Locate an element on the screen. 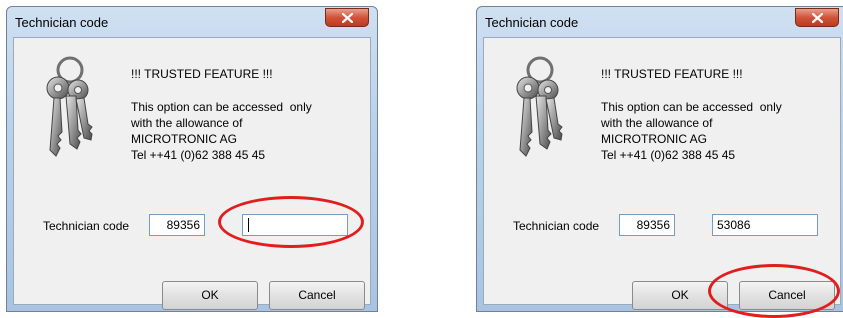 The image size is (843, 318). response-field-highlight is located at coordinates (291, 222).